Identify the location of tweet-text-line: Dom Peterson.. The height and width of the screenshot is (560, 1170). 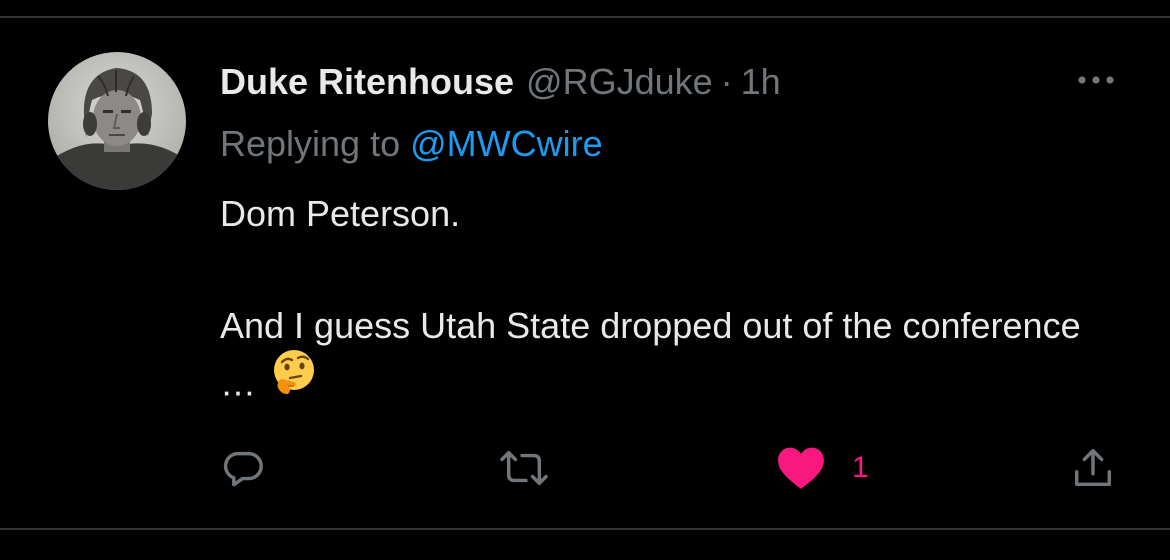
(340, 213).